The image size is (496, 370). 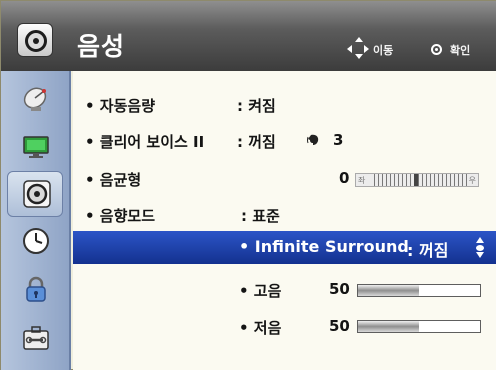 What do you see at coordinates (460, 50) in the screenshot?
I see `hint-ok-label: 확인` at bounding box center [460, 50].